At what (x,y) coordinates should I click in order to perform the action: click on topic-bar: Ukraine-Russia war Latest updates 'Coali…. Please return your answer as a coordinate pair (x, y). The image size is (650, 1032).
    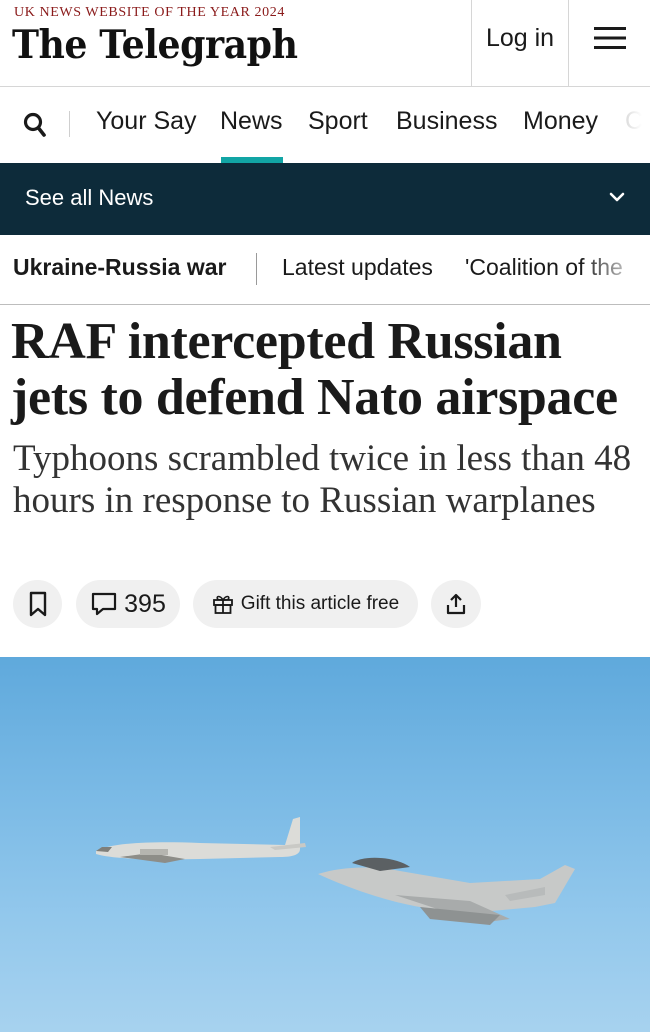
    Looking at the image, I should click on (325, 270).